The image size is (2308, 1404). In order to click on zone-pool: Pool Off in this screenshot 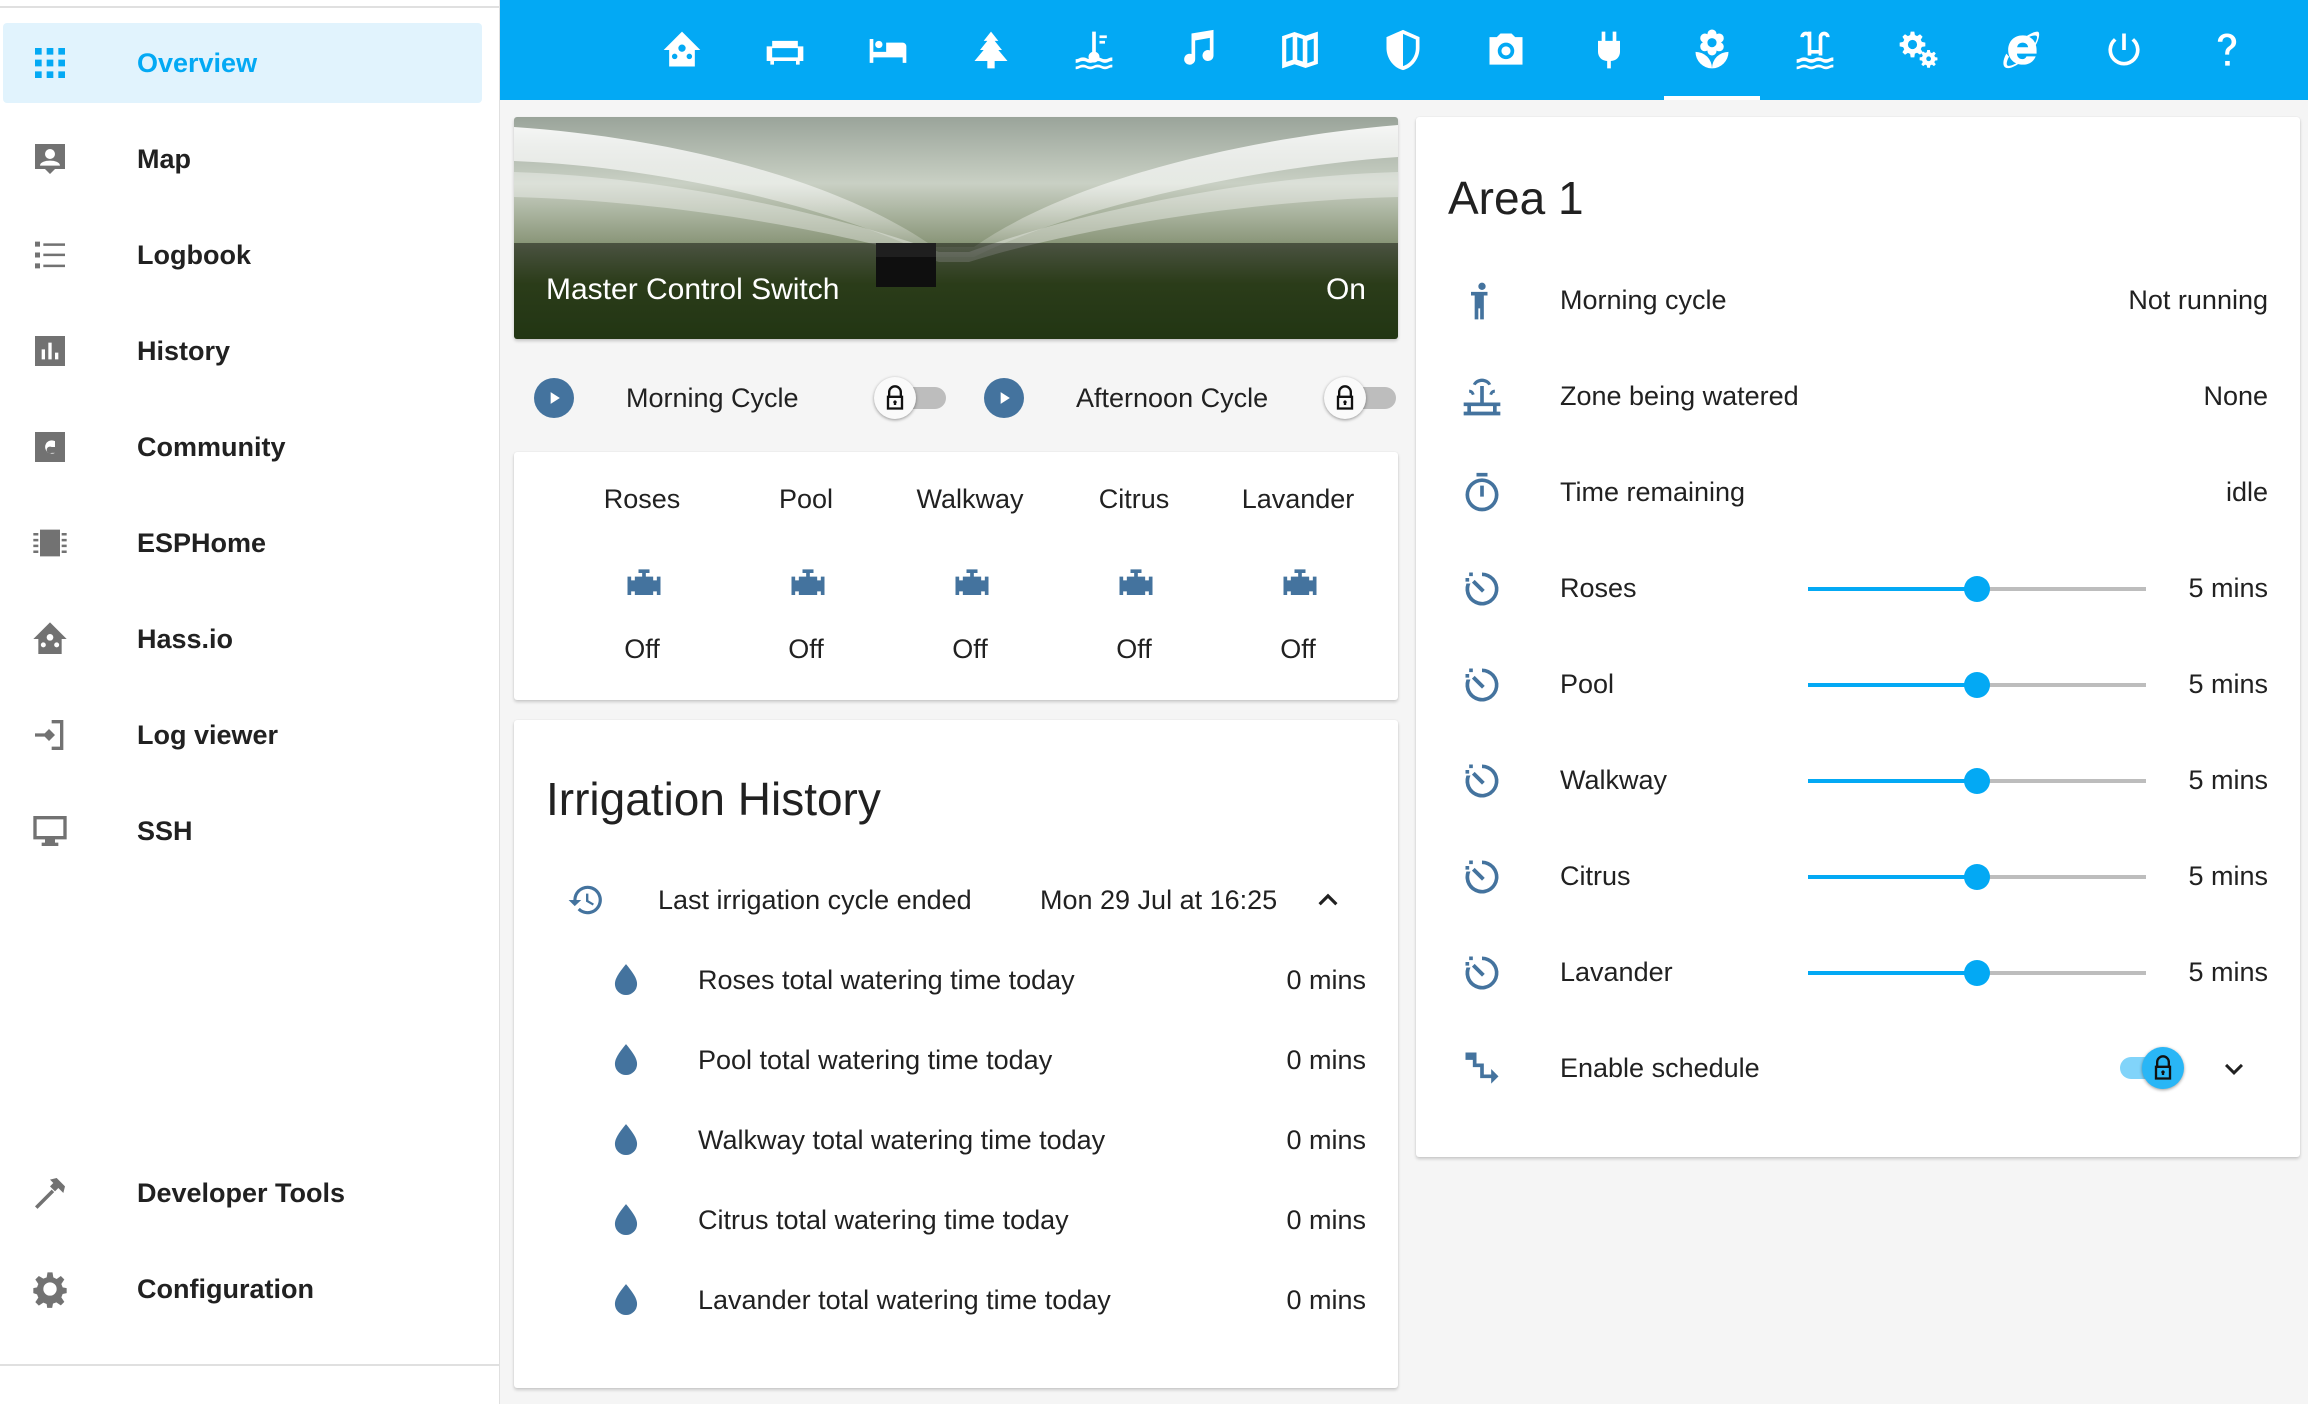, I will do `click(806, 576)`.